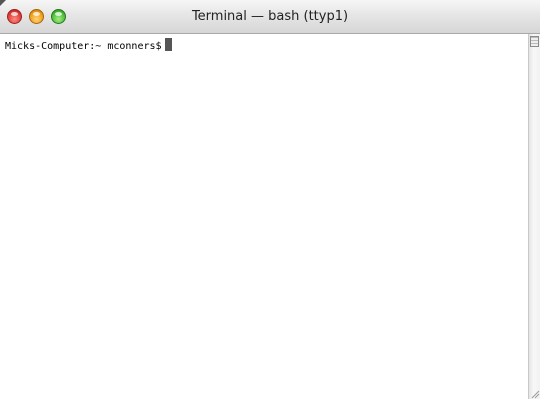  I want to click on window-title: Terminal — bash (ttyp1), so click(270, 16).